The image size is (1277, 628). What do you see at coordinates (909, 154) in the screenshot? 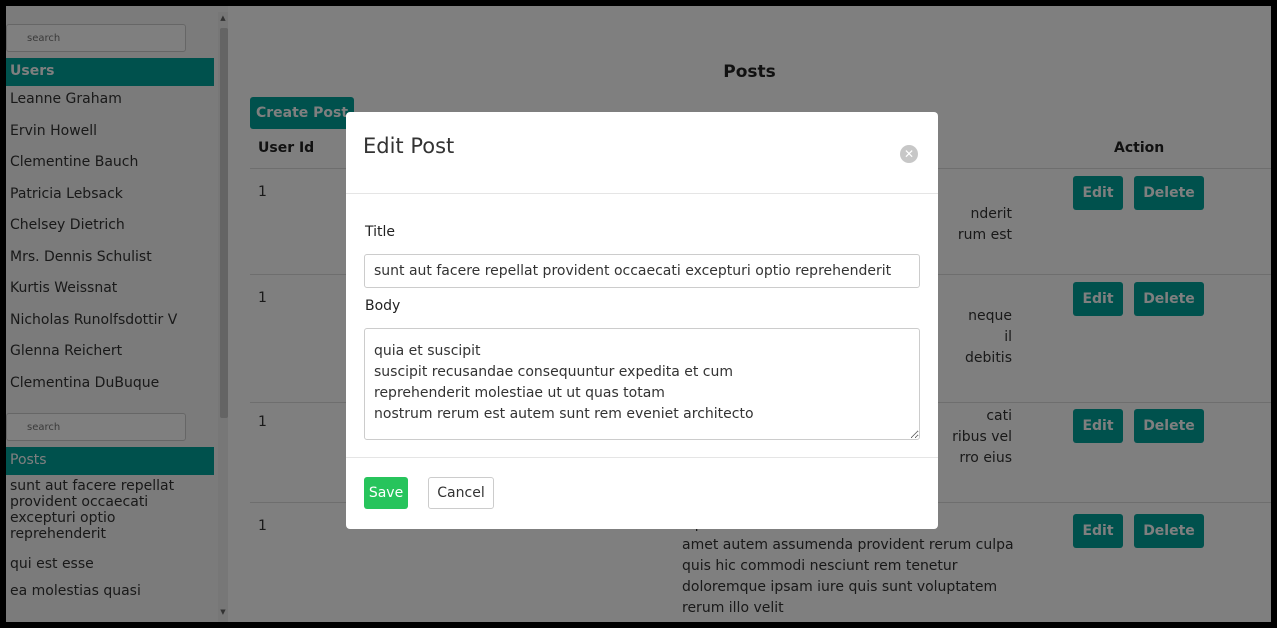
I see `close-icon: ✕` at bounding box center [909, 154].